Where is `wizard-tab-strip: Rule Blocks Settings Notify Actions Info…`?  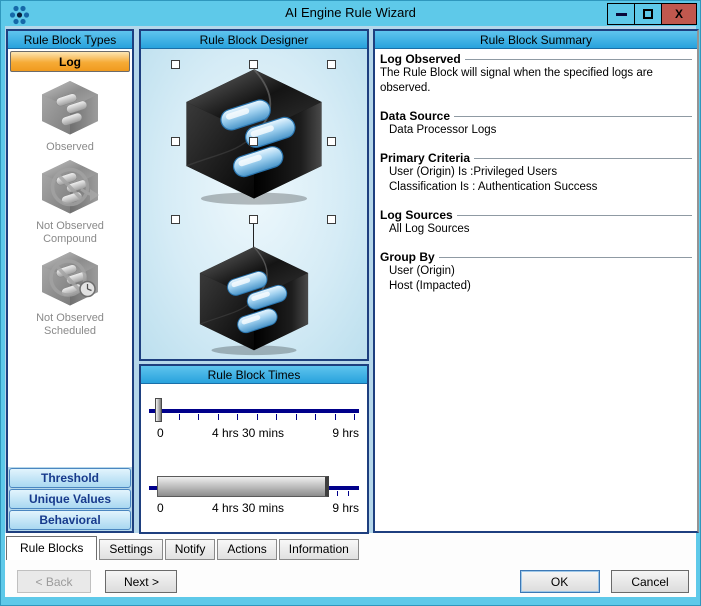 wizard-tab-strip: Rule Blocks Settings Notify Actions Info… is located at coordinates (183, 548).